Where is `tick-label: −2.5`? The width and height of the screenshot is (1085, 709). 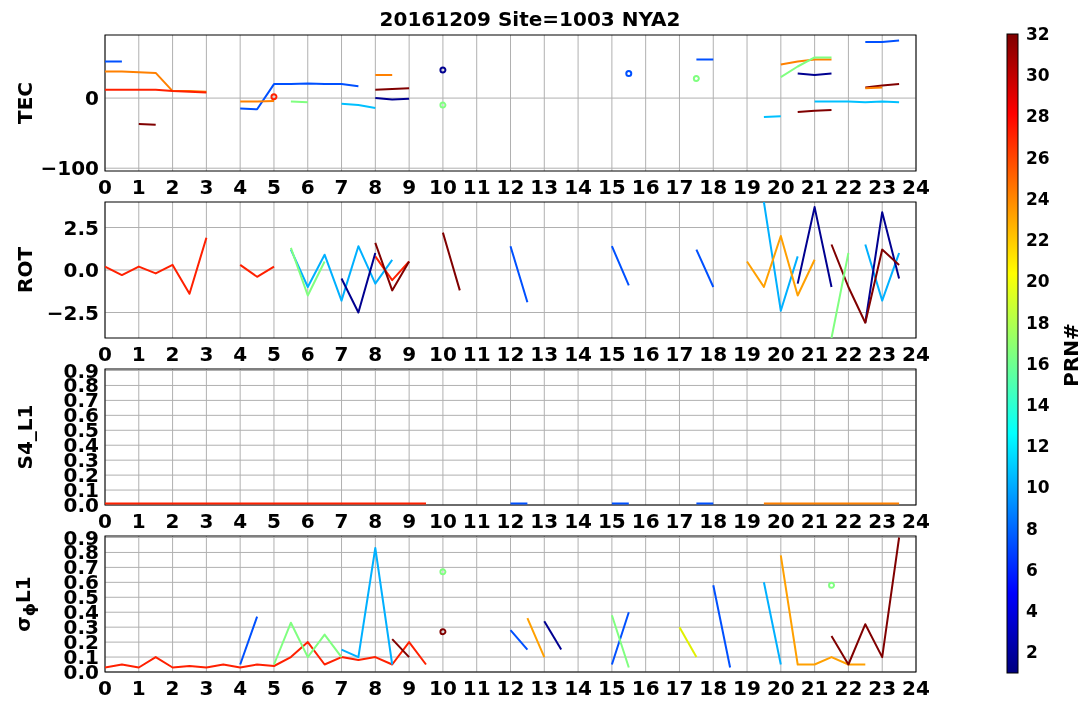 tick-label: −2.5 is located at coordinates (72, 312).